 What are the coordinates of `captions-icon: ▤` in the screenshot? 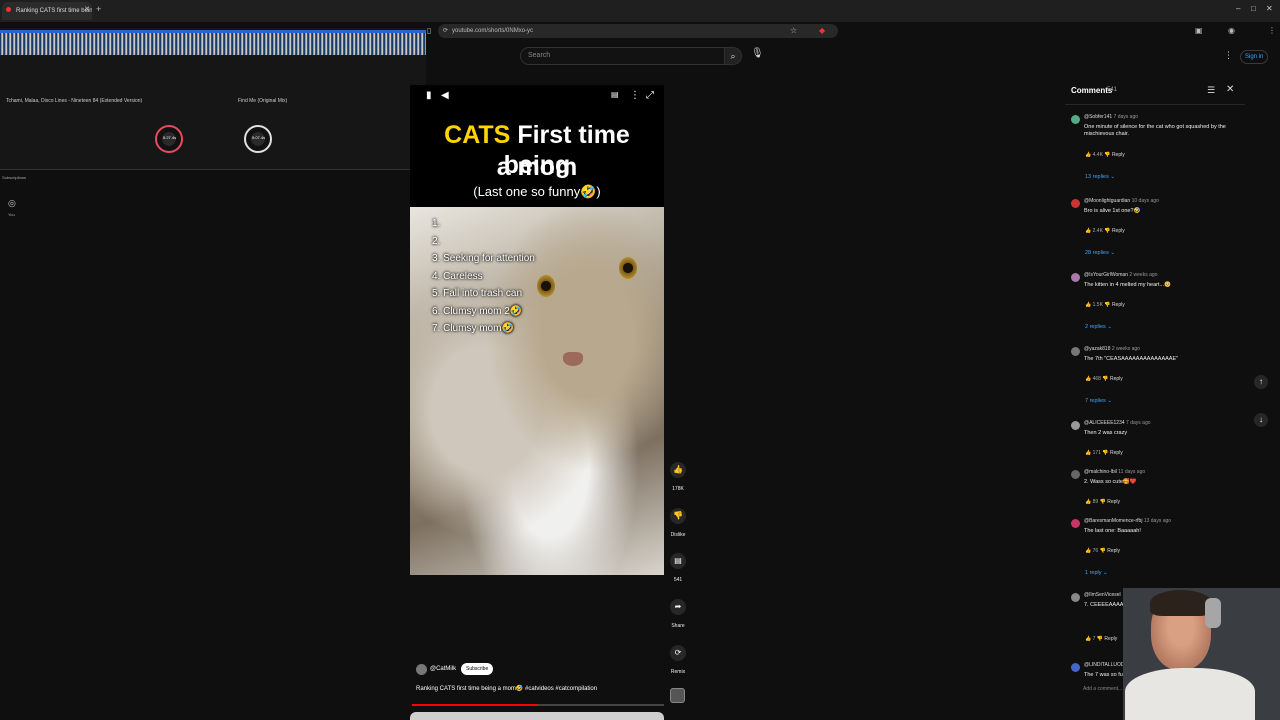 It's located at (615, 94).